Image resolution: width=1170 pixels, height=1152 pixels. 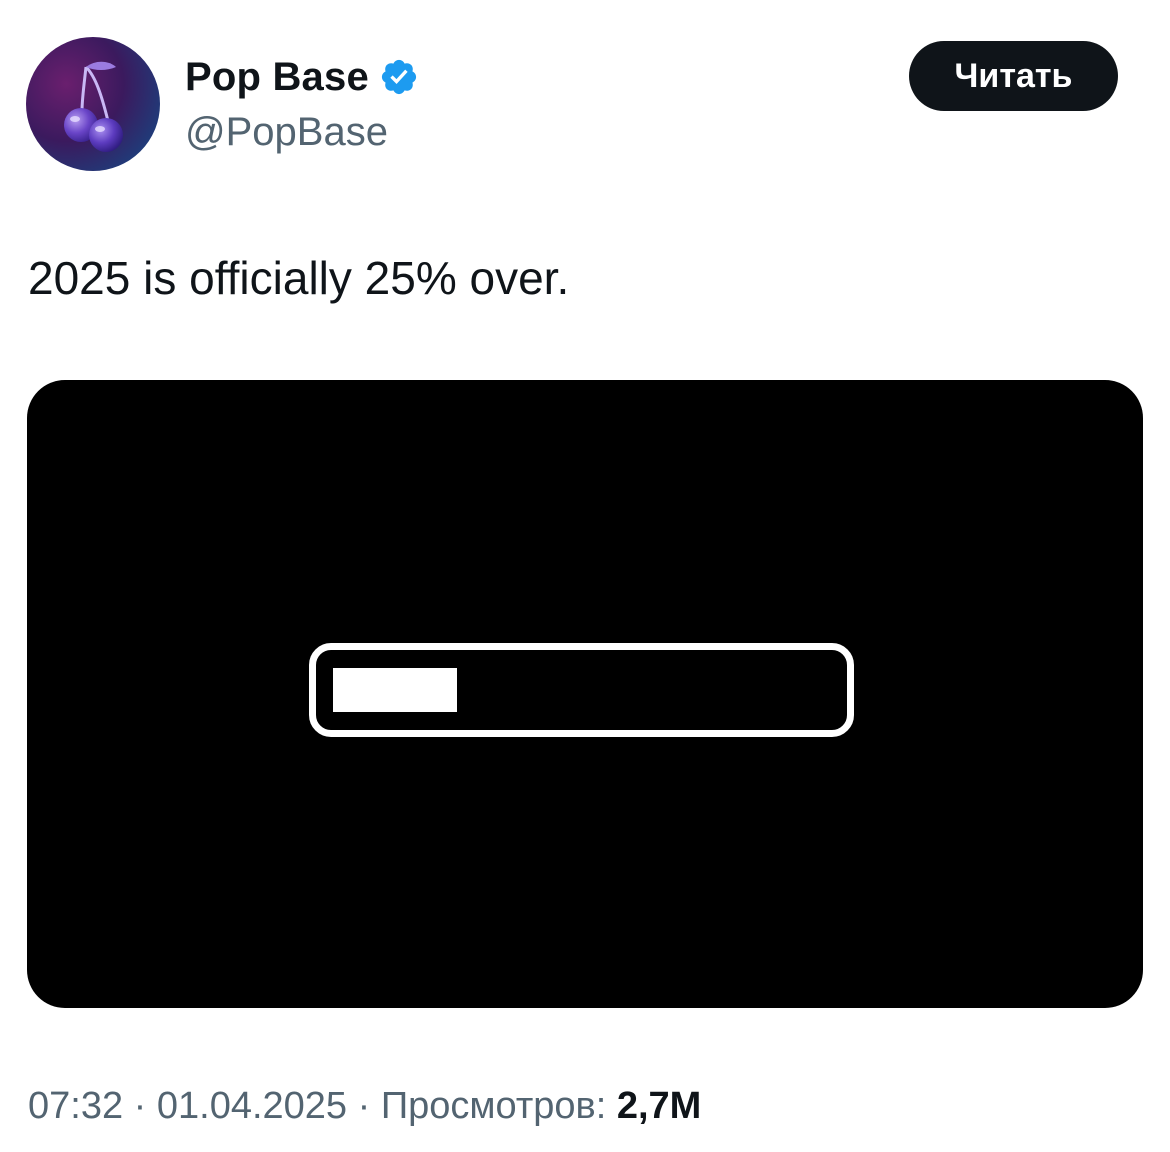 I want to click on verified-badge-icon, so click(x=398, y=77).